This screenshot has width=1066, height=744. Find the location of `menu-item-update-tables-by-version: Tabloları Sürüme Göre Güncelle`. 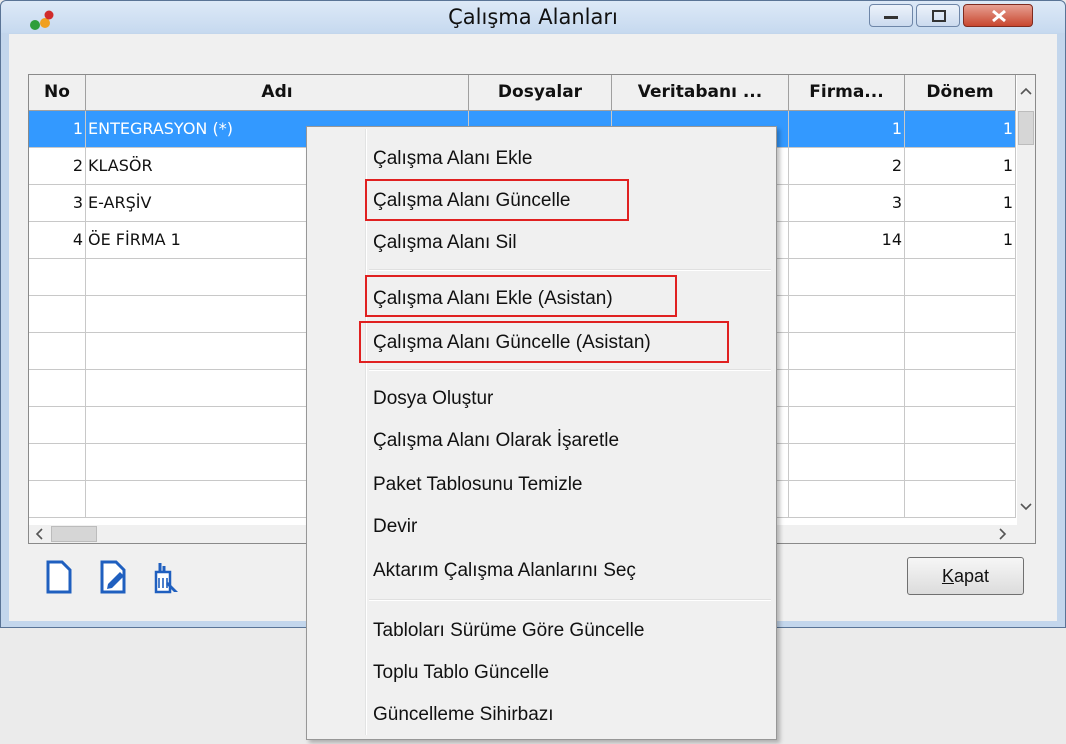

menu-item-update-tables-by-version: Tabloları Sürüme Göre Güncelle is located at coordinates (508, 631).